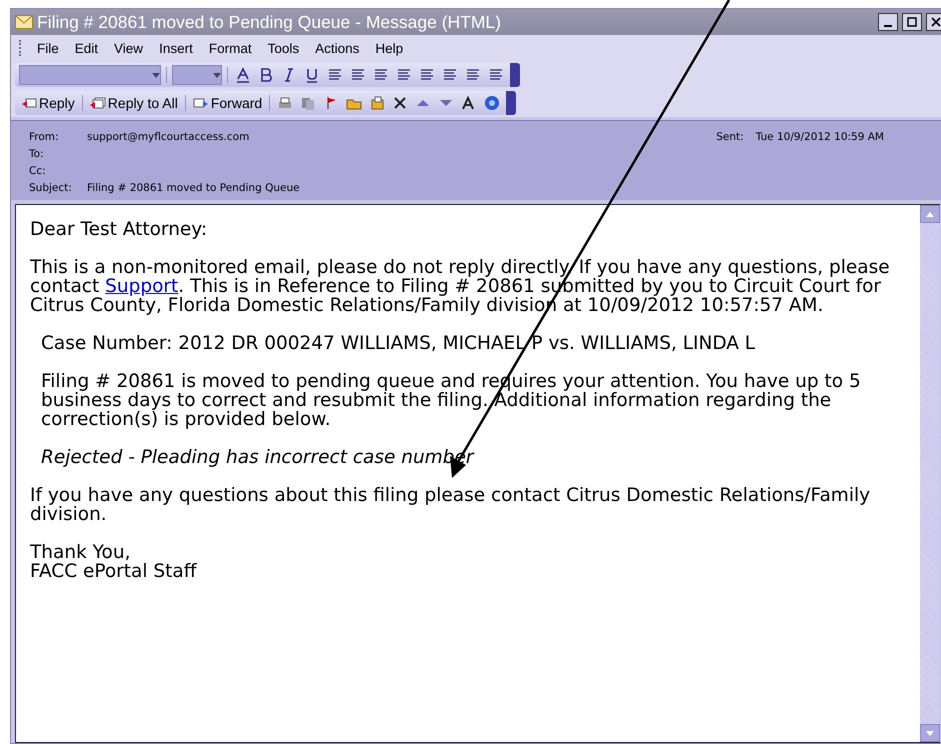 The height and width of the screenshot is (744, 941). I want to click on print-icon, so click(285, 103).